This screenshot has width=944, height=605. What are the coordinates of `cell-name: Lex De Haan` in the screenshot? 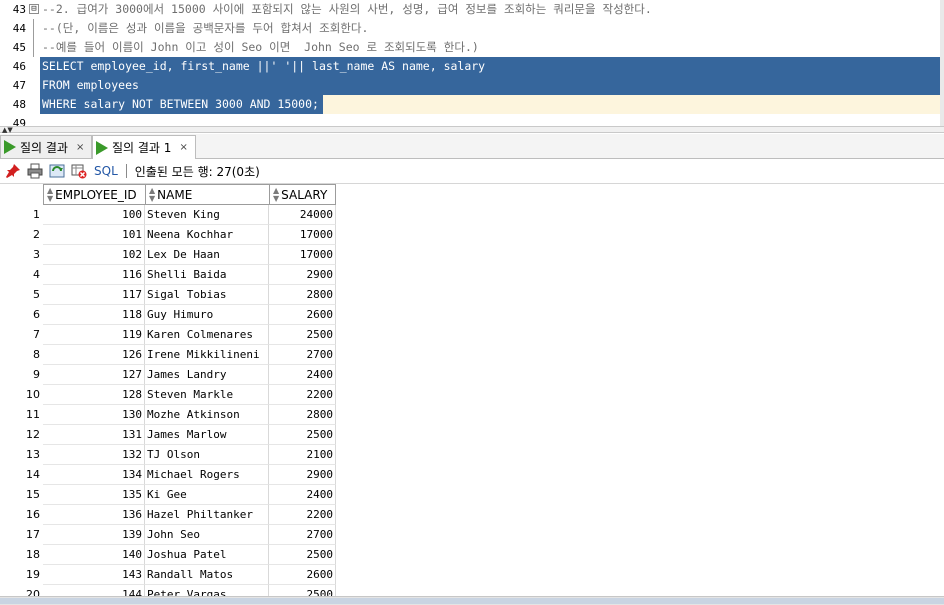 It's located at (207, 255).